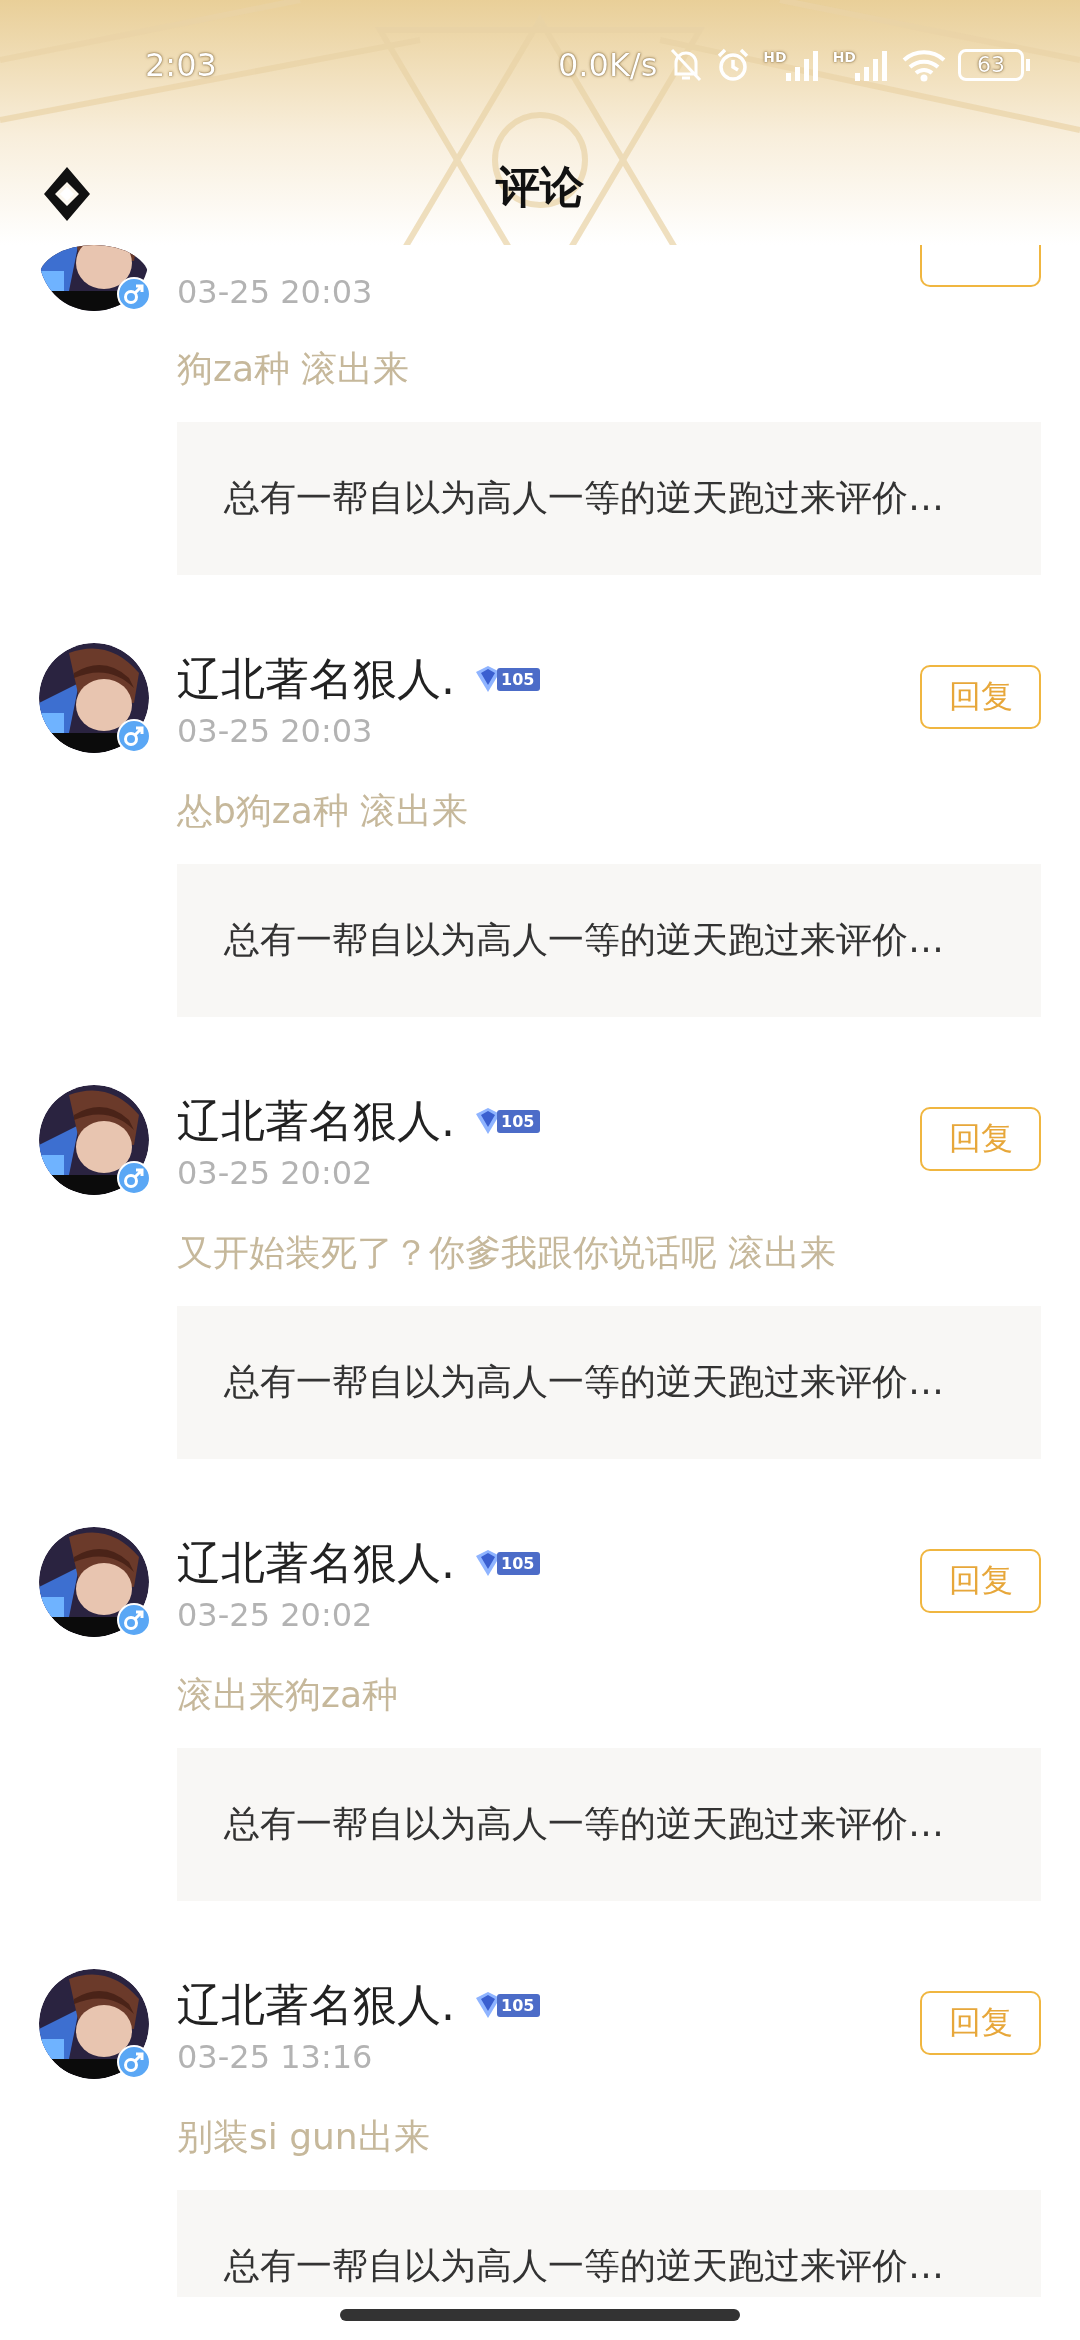 This screenshot has height=2340, width=1080. What do you see at coordinates (323, 811) in the screenshot?
I see `comment-text: 怂b狗za种 滚出来` at bounding box center [323, 811].